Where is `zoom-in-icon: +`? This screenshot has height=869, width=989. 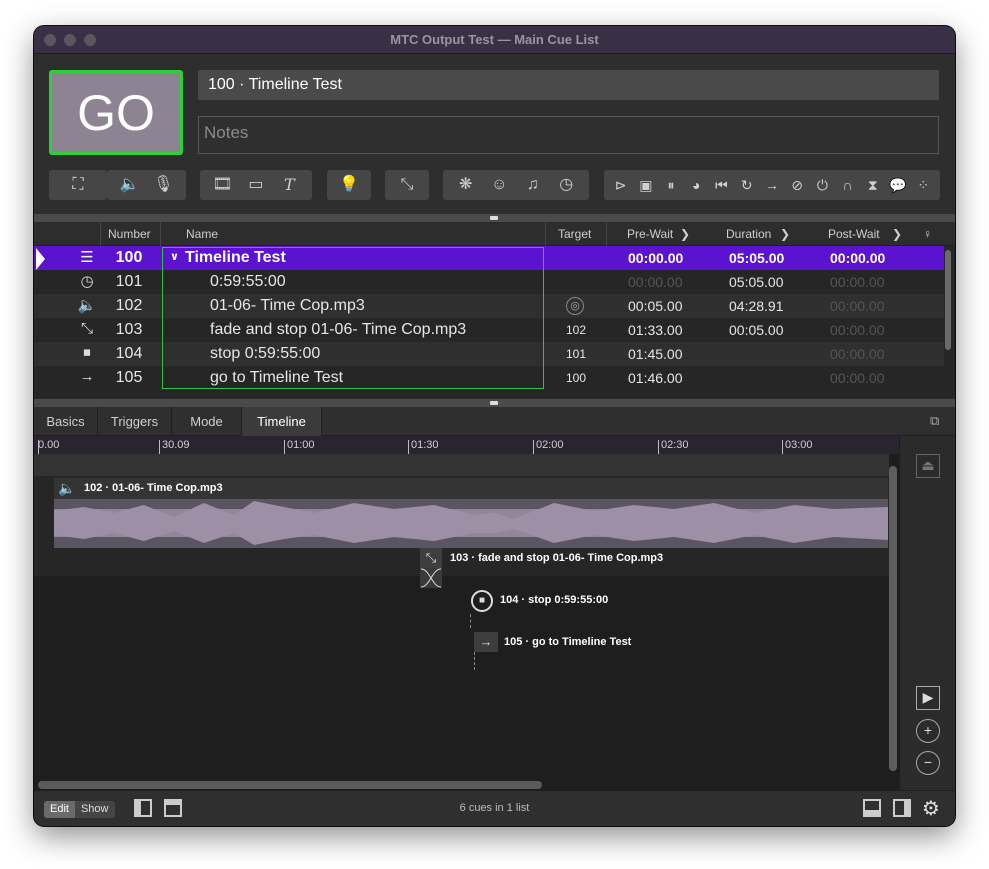 zoom-in-icon: + is located at coordinates (928, 731).